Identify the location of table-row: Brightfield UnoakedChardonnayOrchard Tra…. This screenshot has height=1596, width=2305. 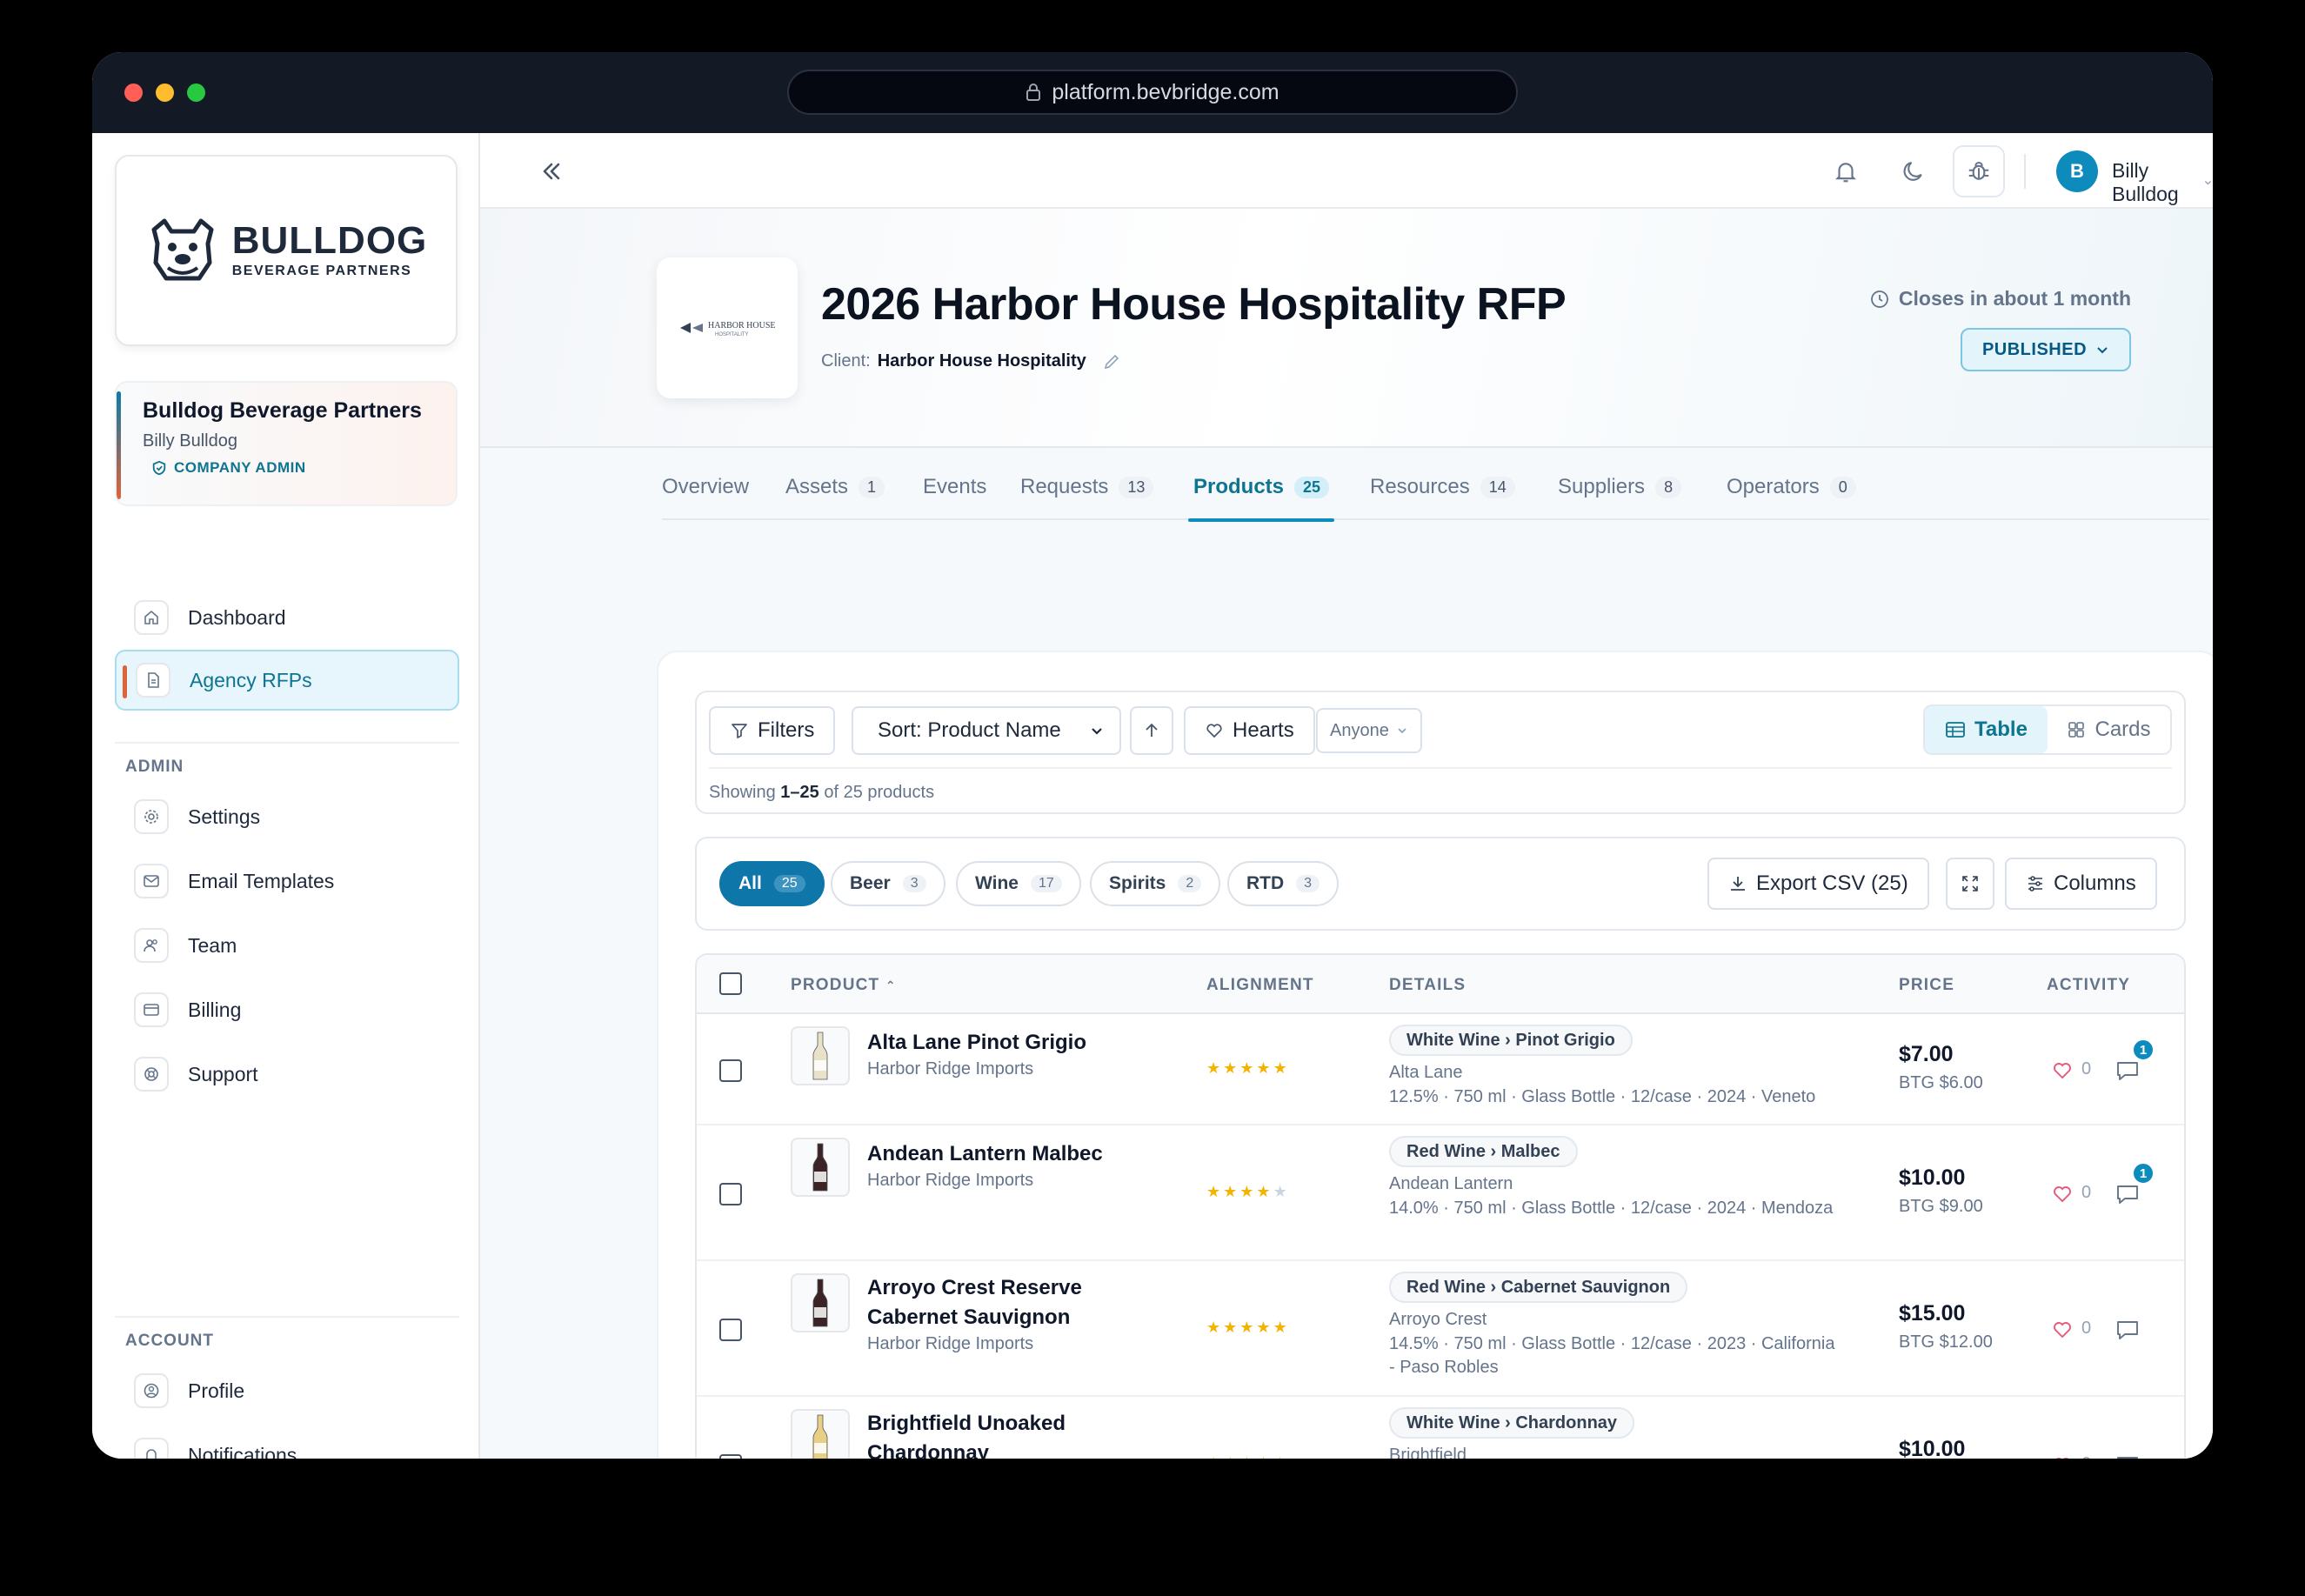
(1440, 1428).